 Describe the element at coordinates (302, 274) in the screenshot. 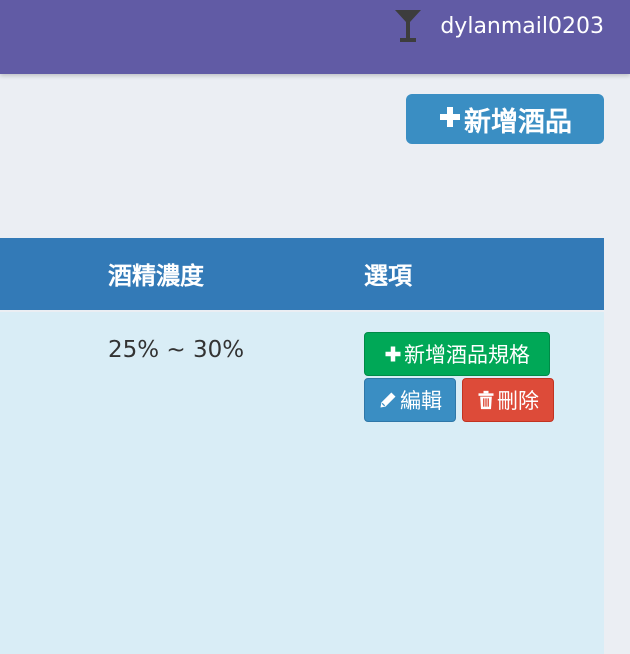

I see `table-header: 酒精濃度 選項` at that location.